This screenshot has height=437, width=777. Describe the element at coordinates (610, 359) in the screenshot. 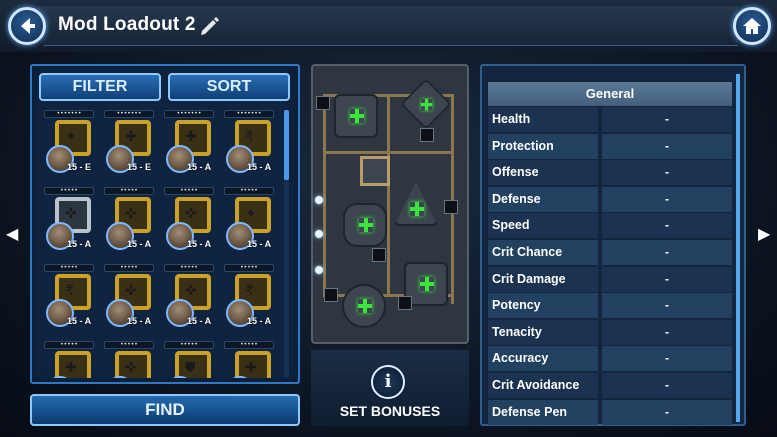

I see `stat-row: Accuracy -` at that location.